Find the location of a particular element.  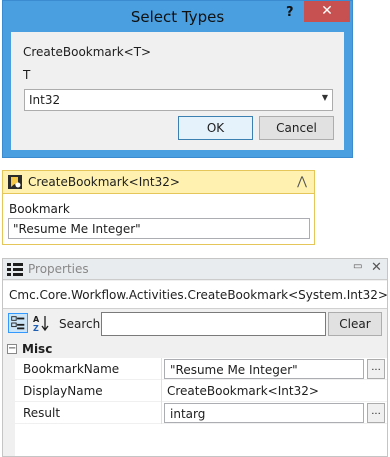

result-value-field: intarg is located at coordinates (264, 413).